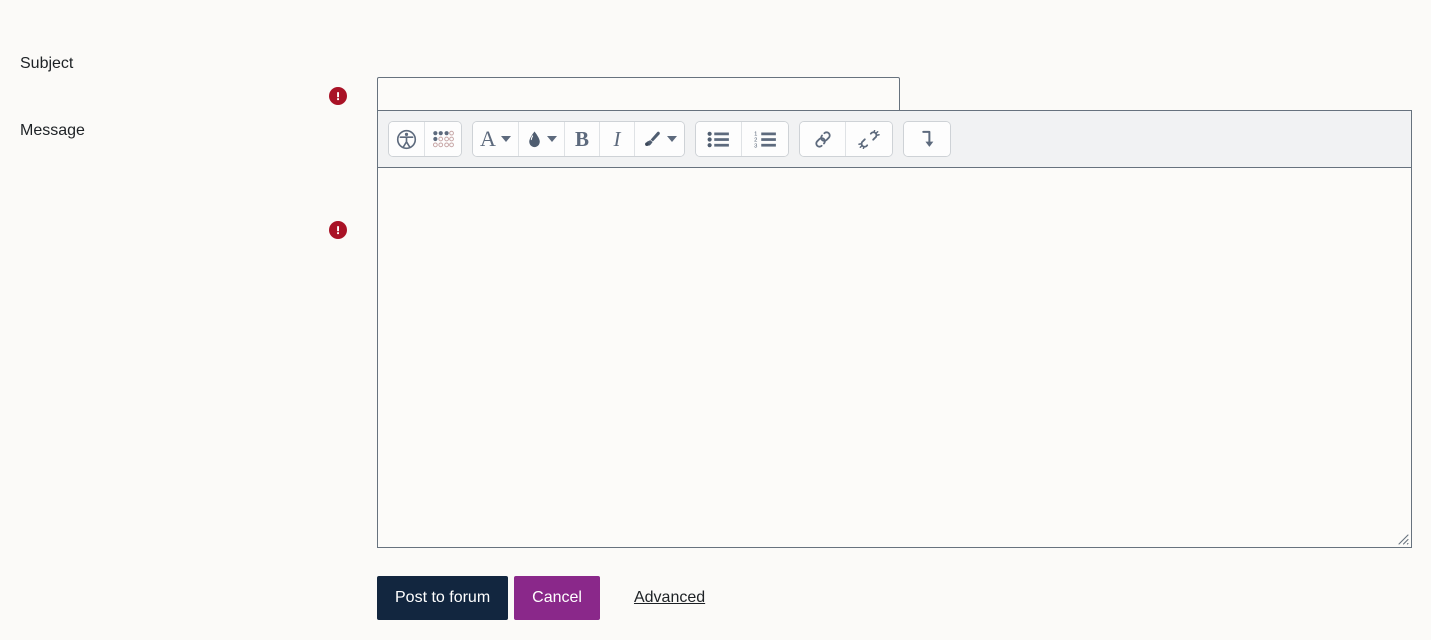 The width and height of the screenshot is (1431, 640). I want to click on screenreader-helper-icon, so click(443, 139).